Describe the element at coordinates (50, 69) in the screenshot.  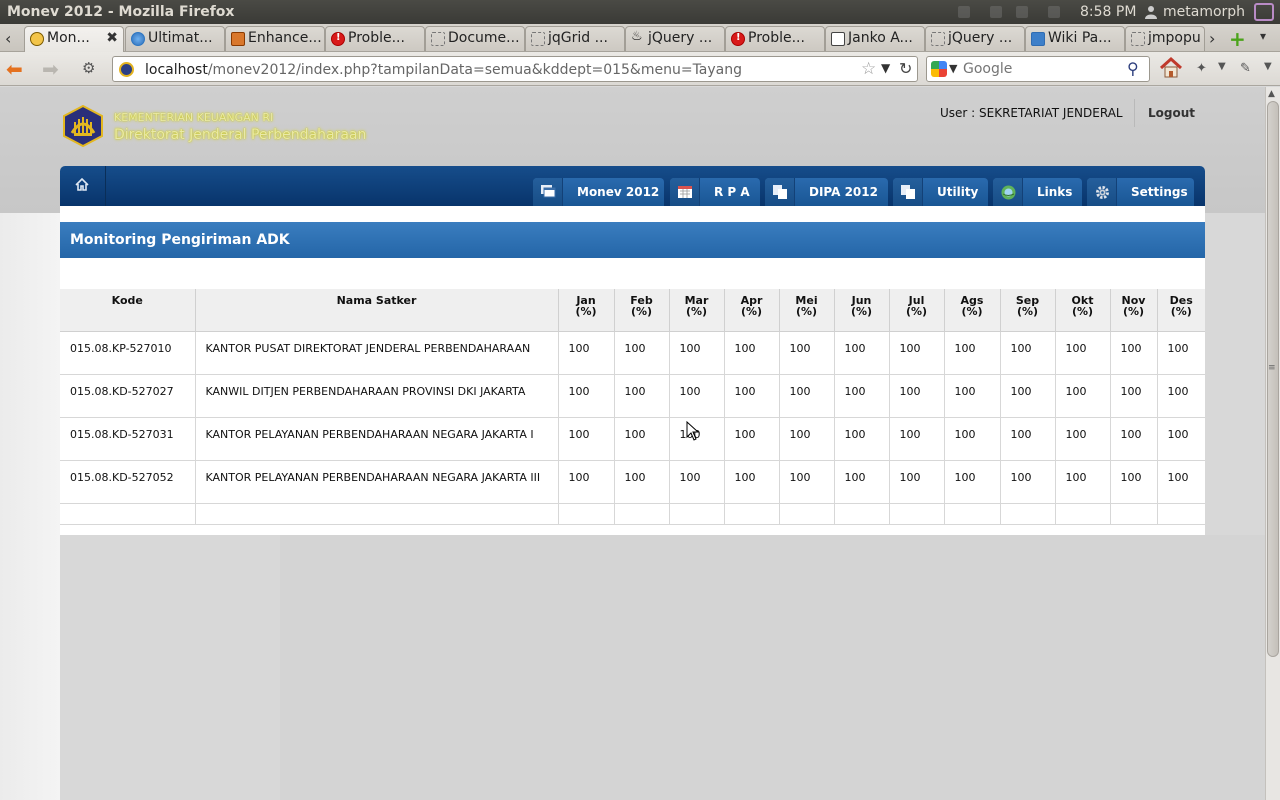
I see `forward-arrow-icon: ➡` at that location.